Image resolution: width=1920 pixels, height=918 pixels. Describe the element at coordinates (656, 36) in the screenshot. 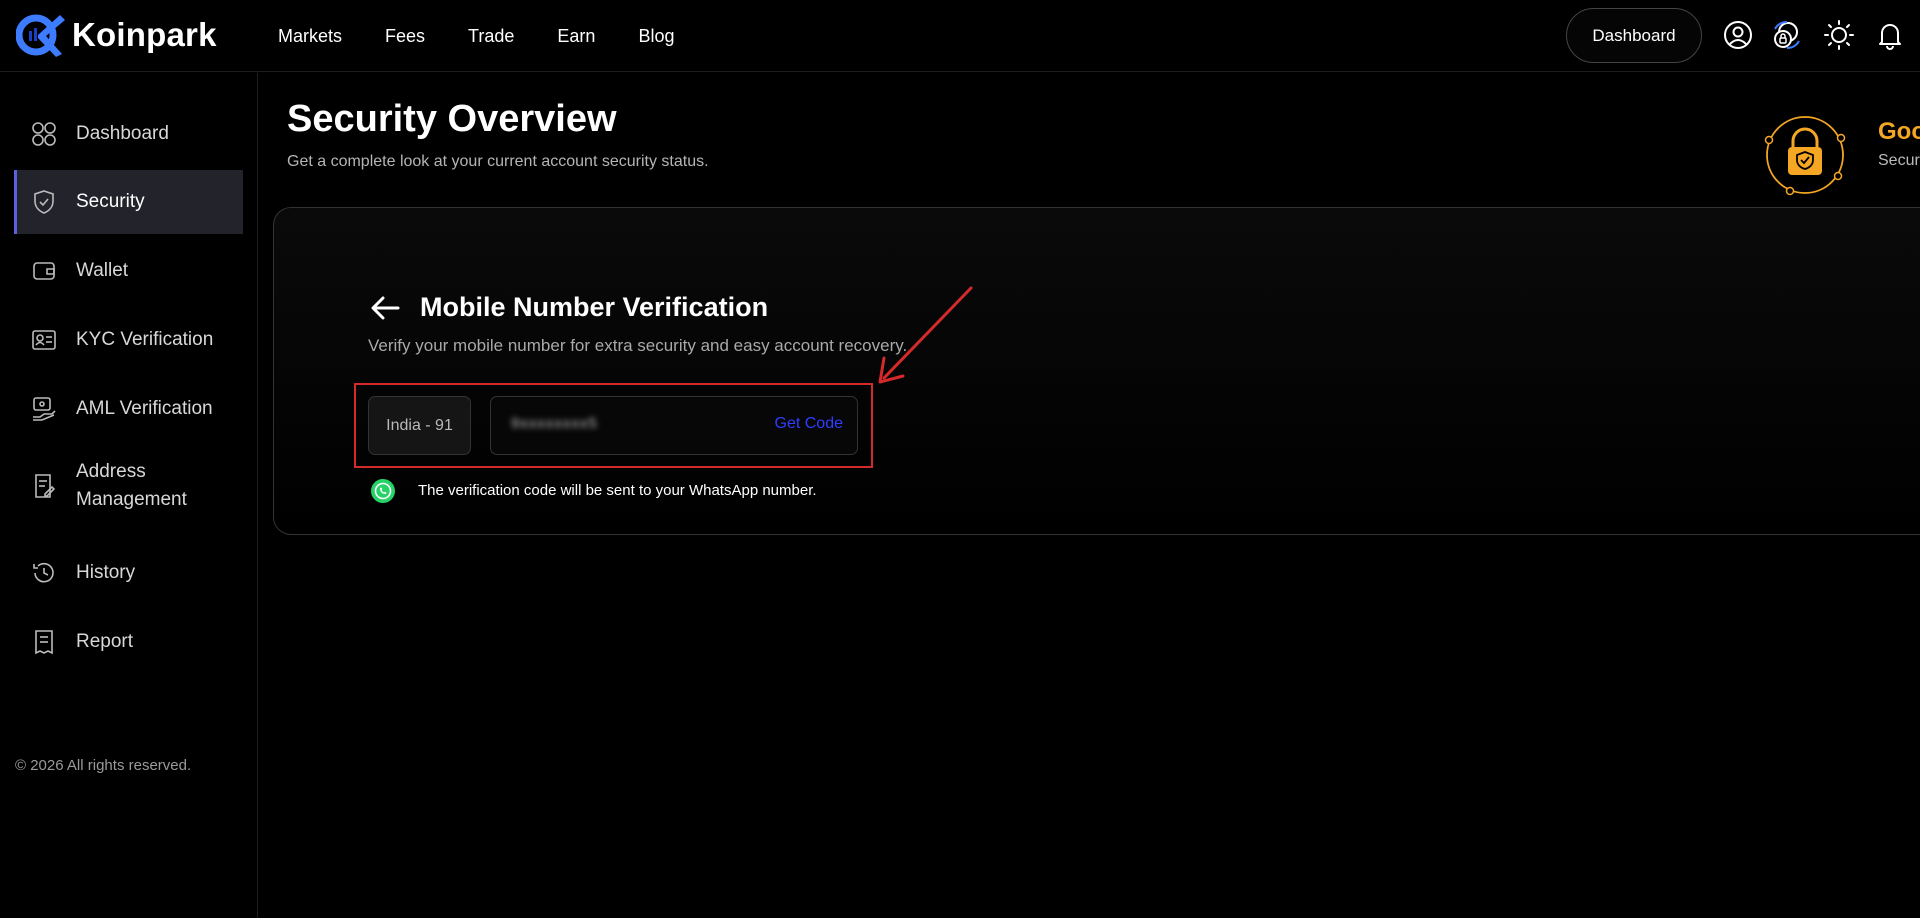

I see `nav-blog: Blog` at that location.